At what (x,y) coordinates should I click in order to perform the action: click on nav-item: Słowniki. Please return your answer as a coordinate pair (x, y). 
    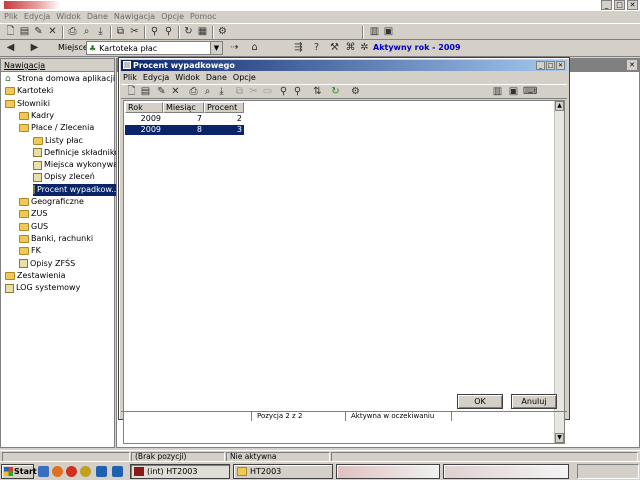
    Looking at the image, I should click on (27, 104).